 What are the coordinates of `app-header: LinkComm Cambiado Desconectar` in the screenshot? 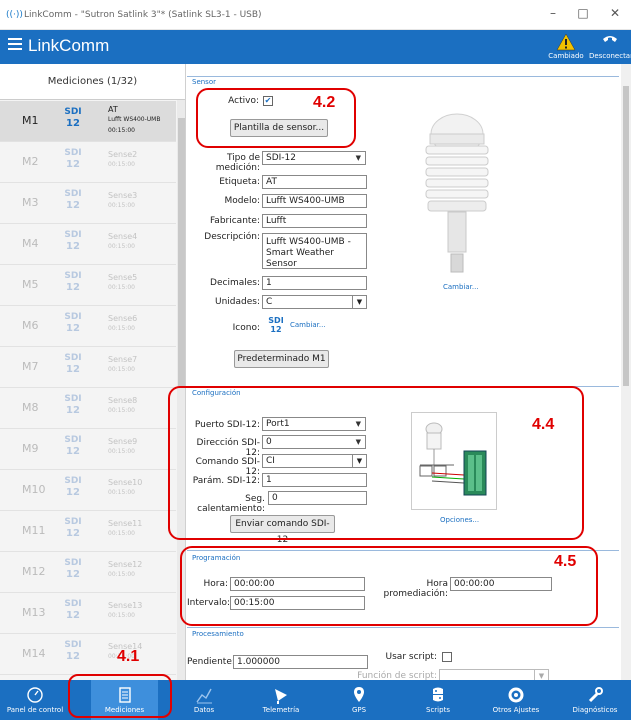 It's located at (315, 47).